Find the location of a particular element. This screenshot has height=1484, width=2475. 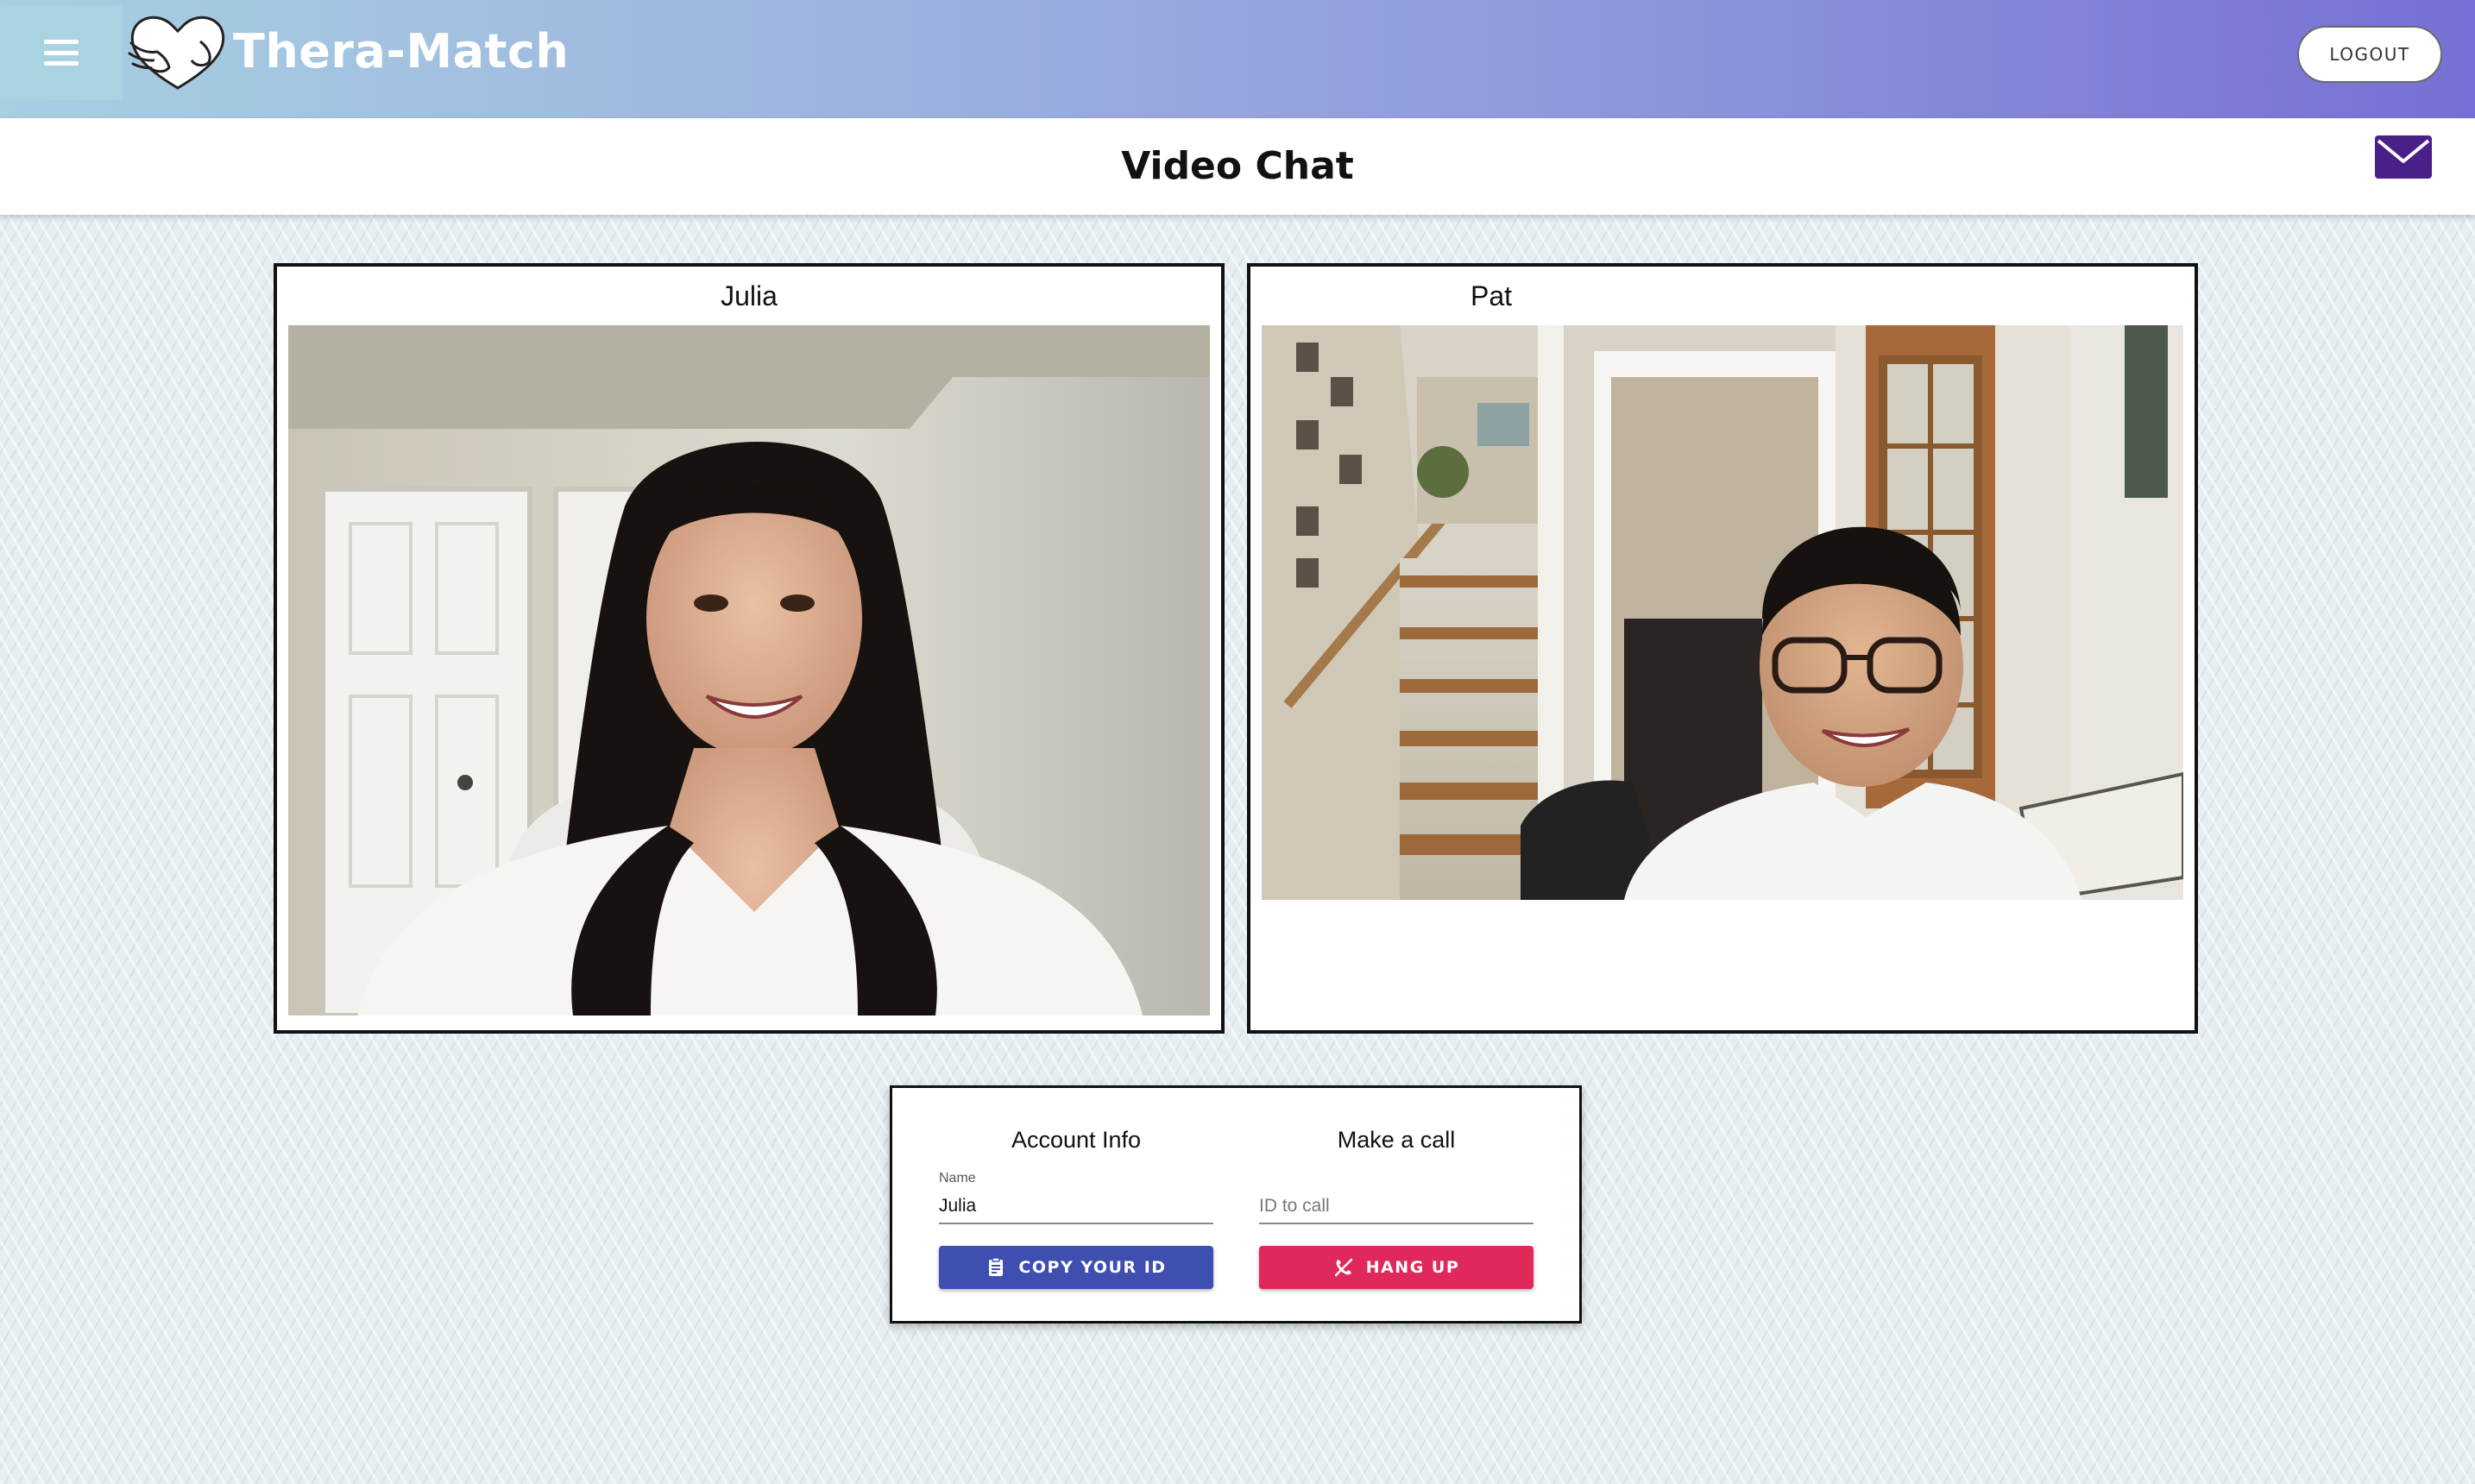

app-brand: Thera-Match is located at coordinates (401, 51).